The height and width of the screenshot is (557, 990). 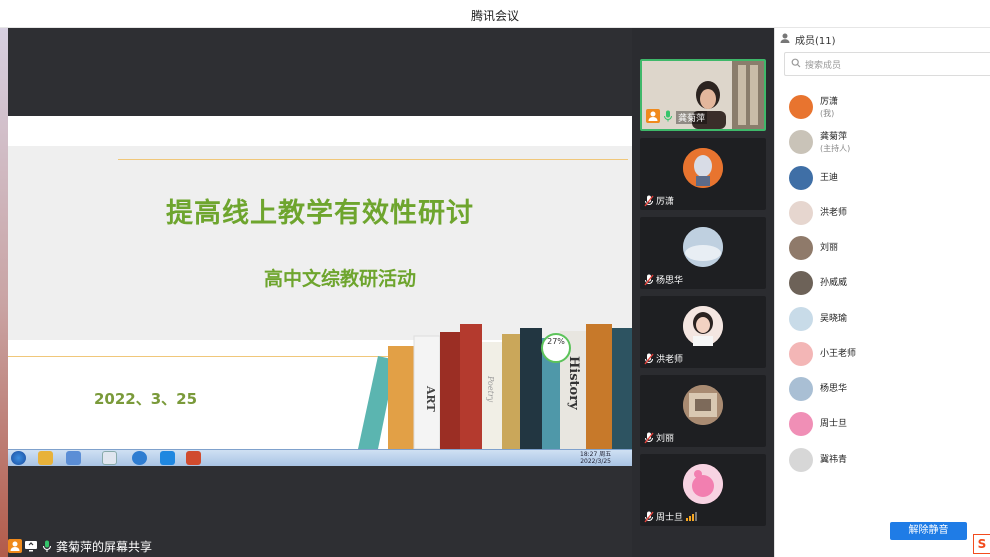 I want to click on app-icon, so click(x=45, y=458).